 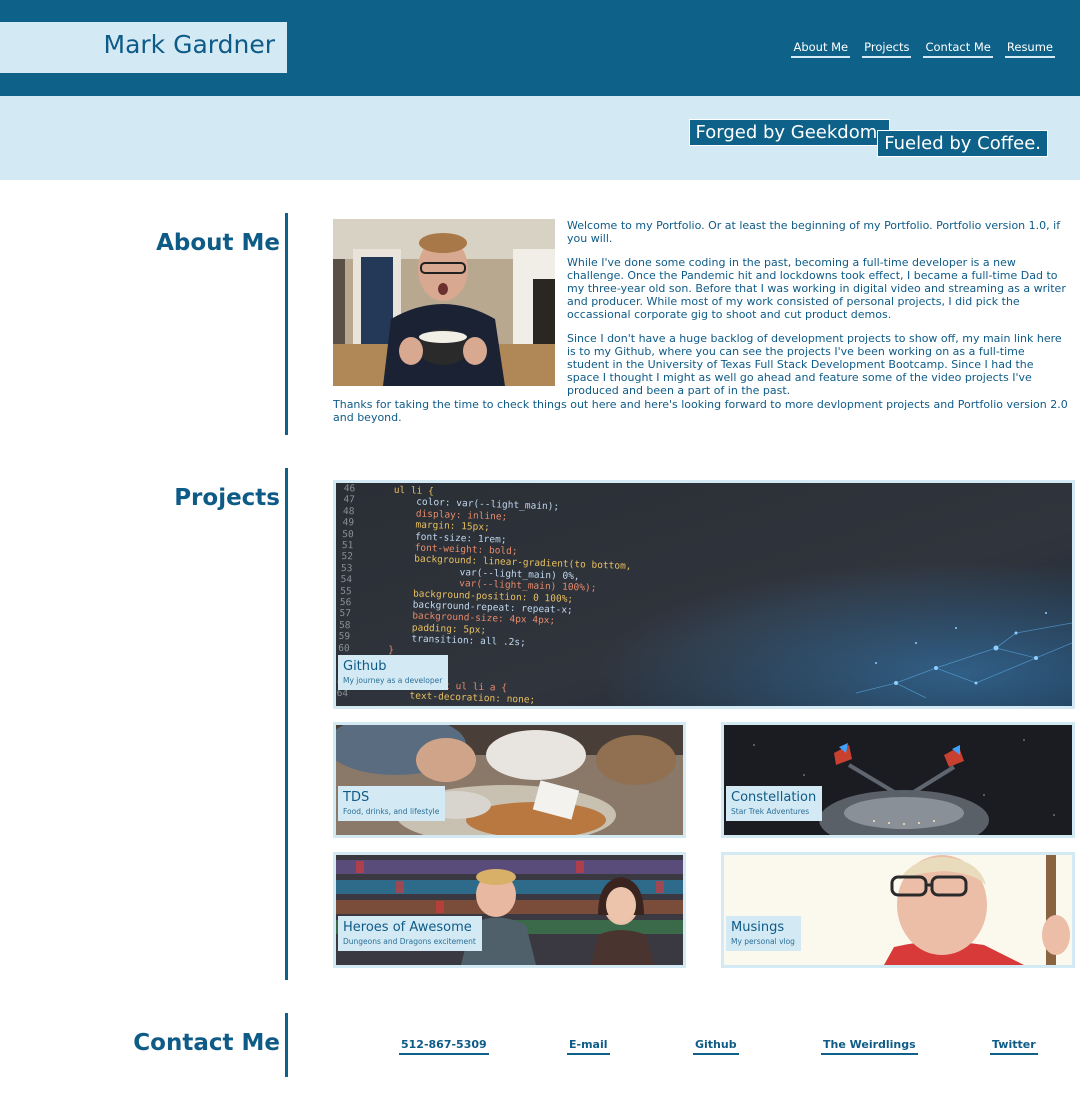 What do you see at coordinates (413, 491) in the screenshot?
I see `code-line-text: ul li {` at bounding box center [413, 491].